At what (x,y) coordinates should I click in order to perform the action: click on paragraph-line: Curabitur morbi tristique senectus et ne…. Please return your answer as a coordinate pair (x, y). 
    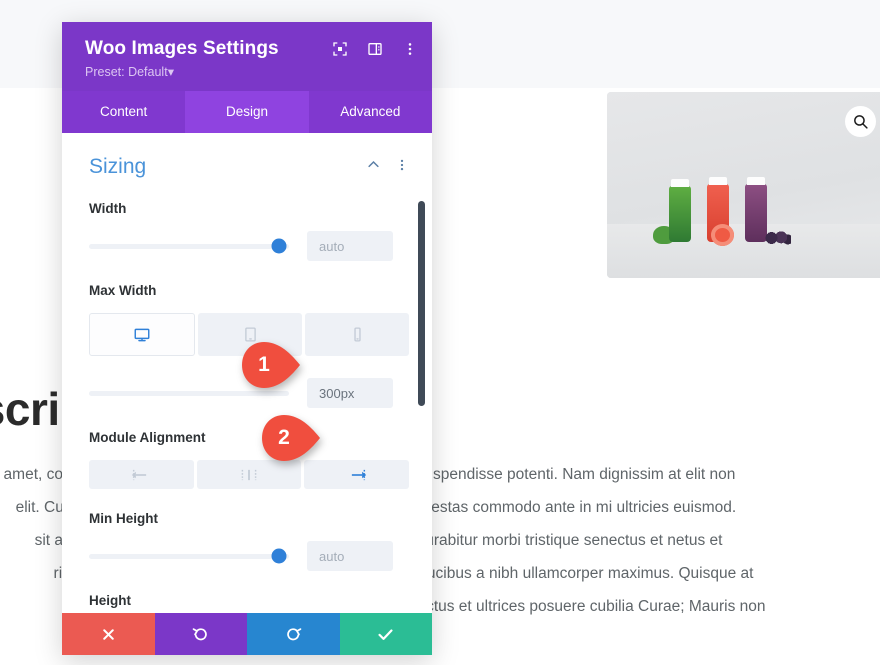
    Looking at the image, I should click on (568, 540).